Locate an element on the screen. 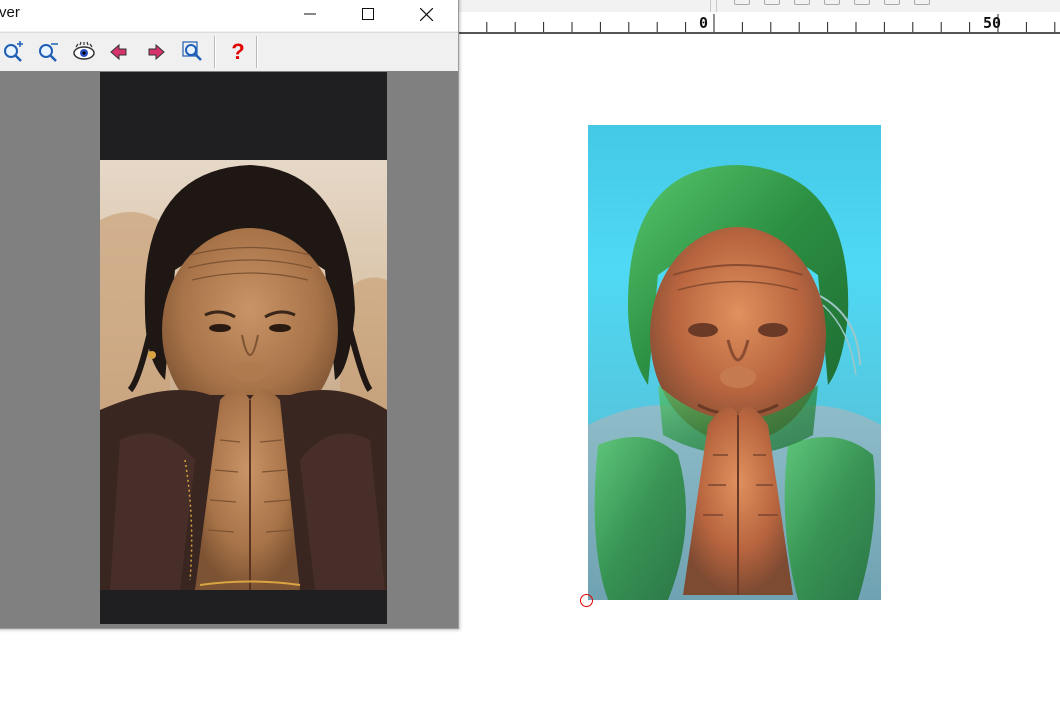 The image size is (1060, 715). previous-arrow-icon is located at coordinates (118, 52).